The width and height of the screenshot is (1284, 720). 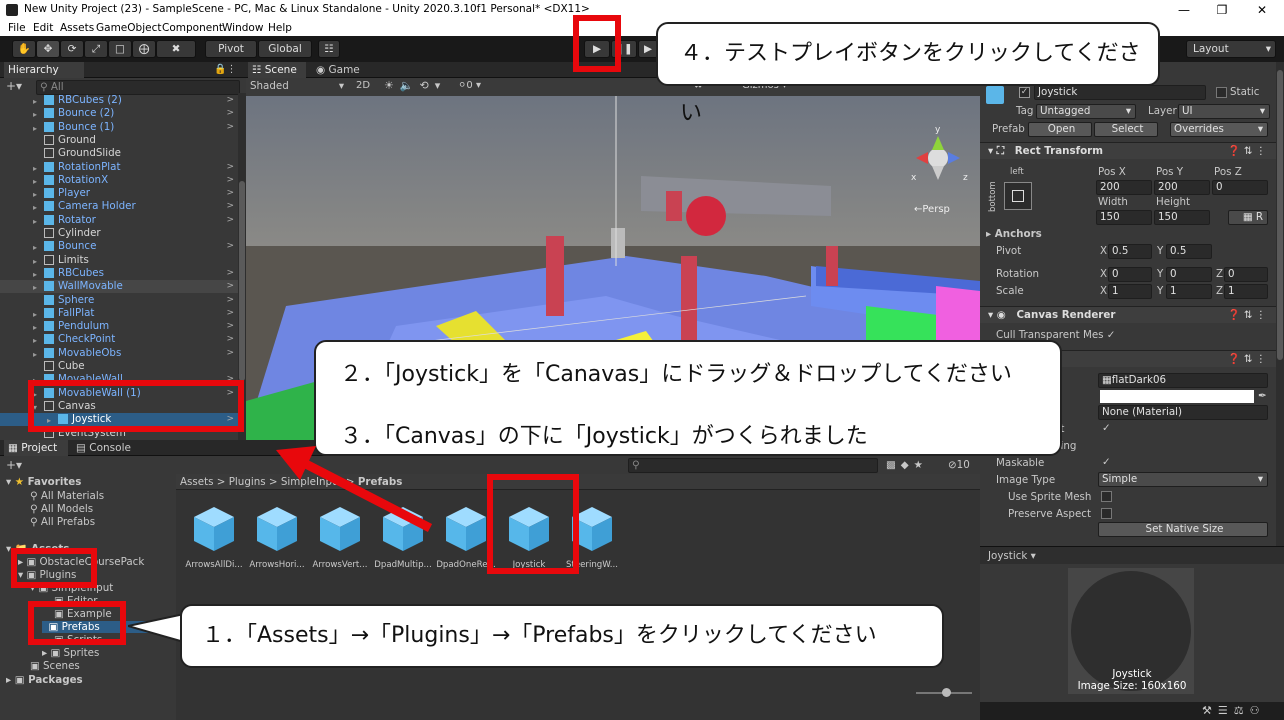 What do you see at coordinates (119, 153) in the screenshot?
I see `hierarchy-item: GroundSlide` at bounding box center [119, 153].